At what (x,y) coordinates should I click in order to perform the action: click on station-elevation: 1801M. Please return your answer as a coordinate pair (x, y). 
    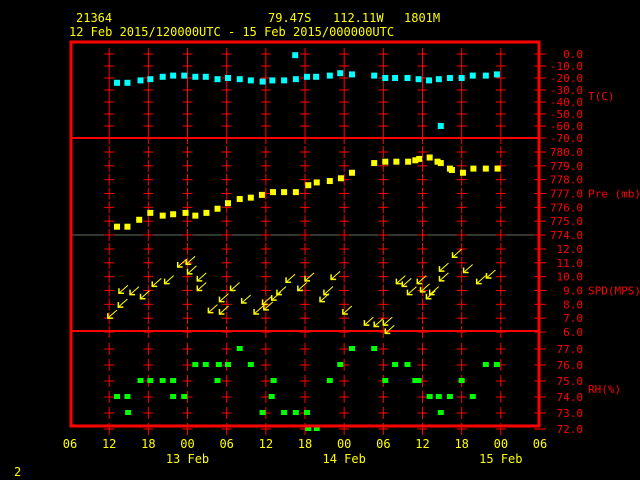
    Looking at the image, I should click on (422, 18).